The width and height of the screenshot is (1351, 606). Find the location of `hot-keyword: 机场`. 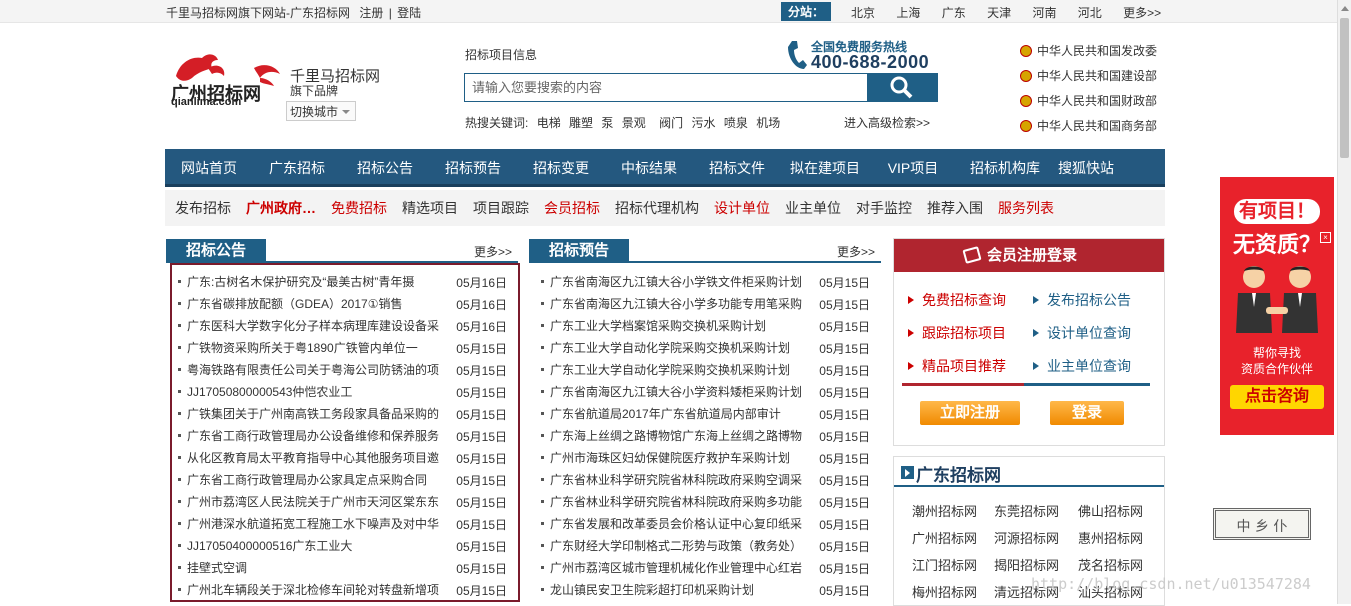

hot-keyword: 机场 is located at coordinates (768, 123).